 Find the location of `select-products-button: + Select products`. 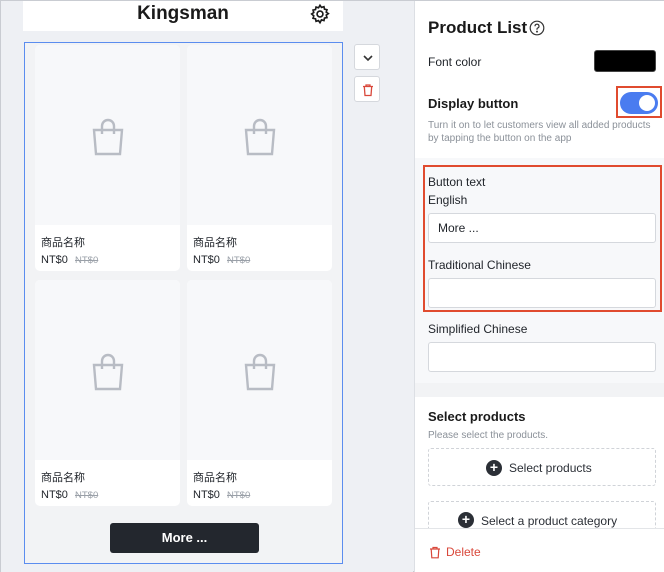

select-products-button: + Select products is located at coordinates (542, 467).